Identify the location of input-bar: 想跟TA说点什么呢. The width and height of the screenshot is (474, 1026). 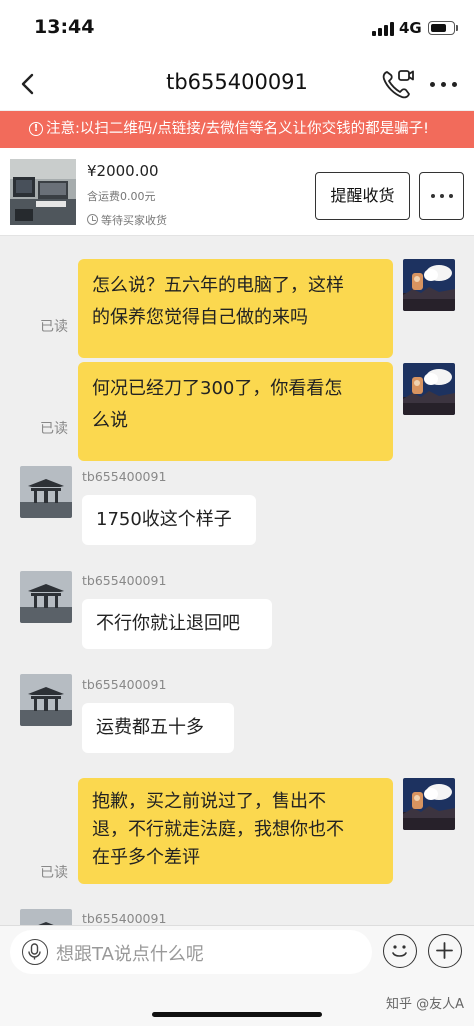
(237, 952).